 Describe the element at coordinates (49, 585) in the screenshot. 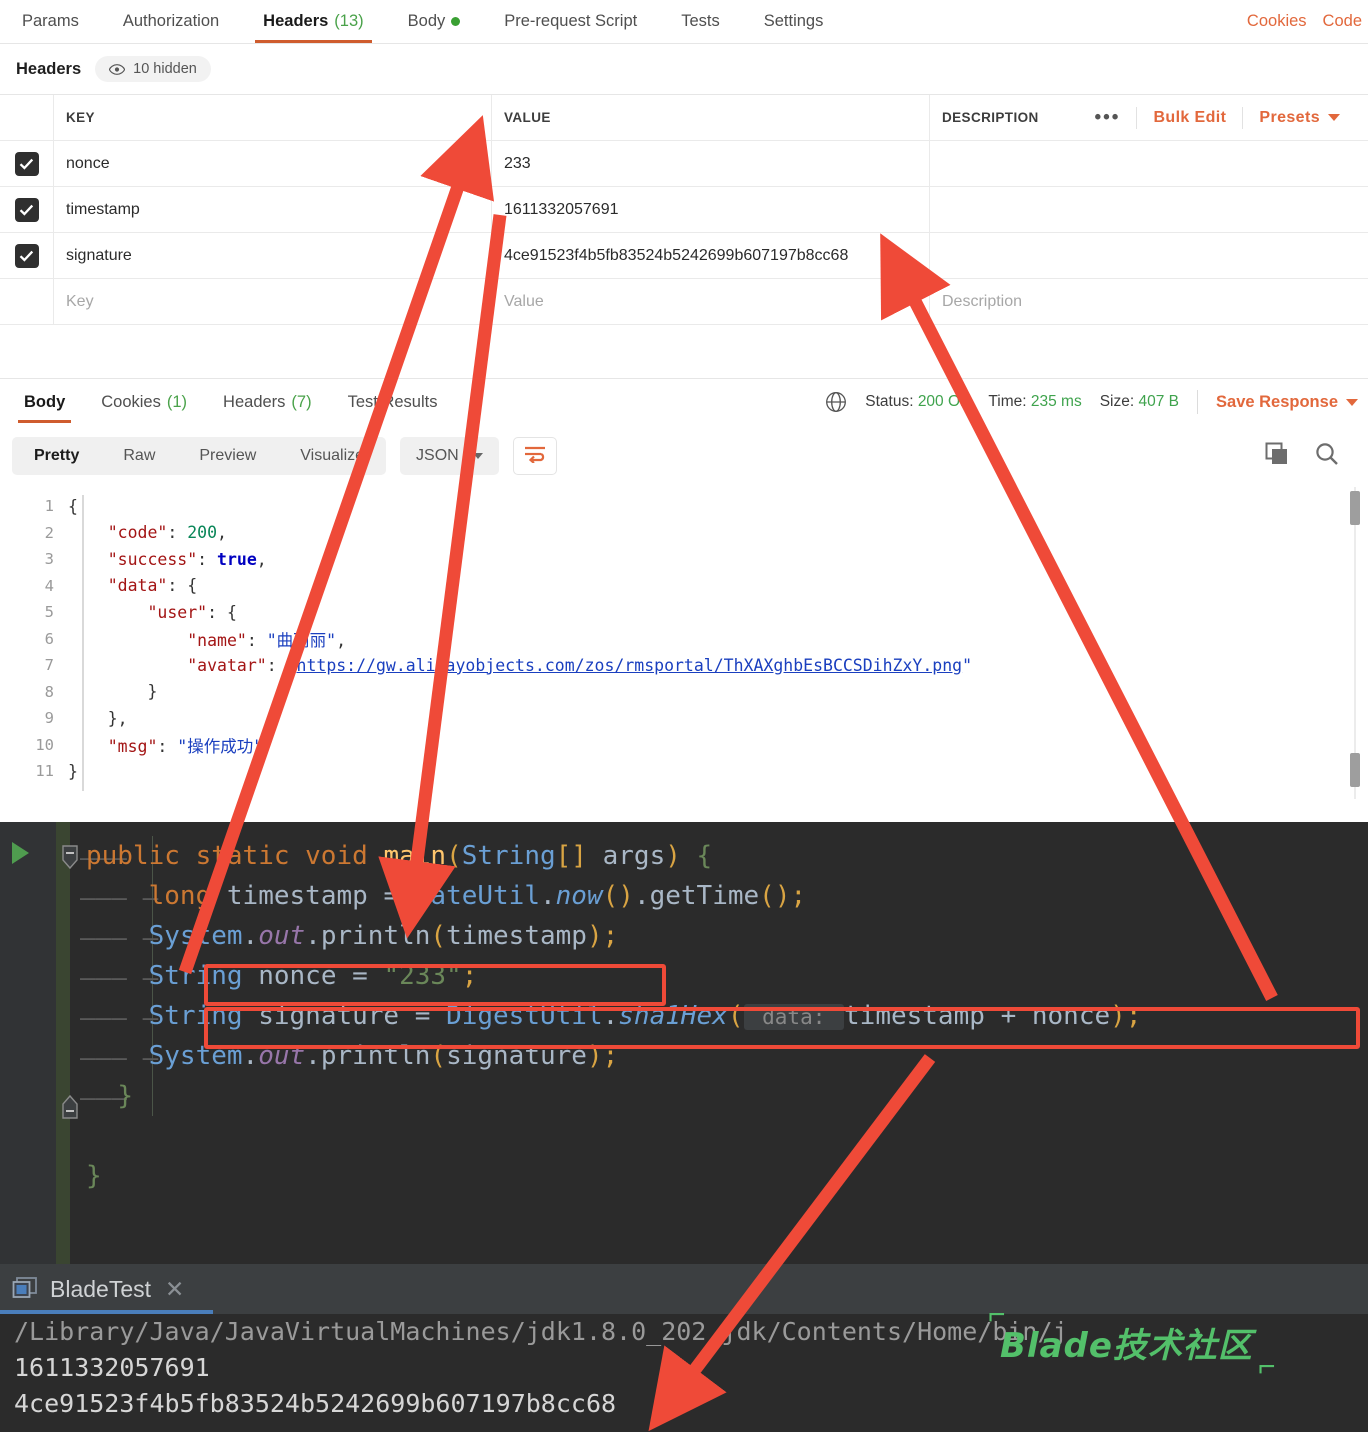

I see `line-number: 4` at that location.